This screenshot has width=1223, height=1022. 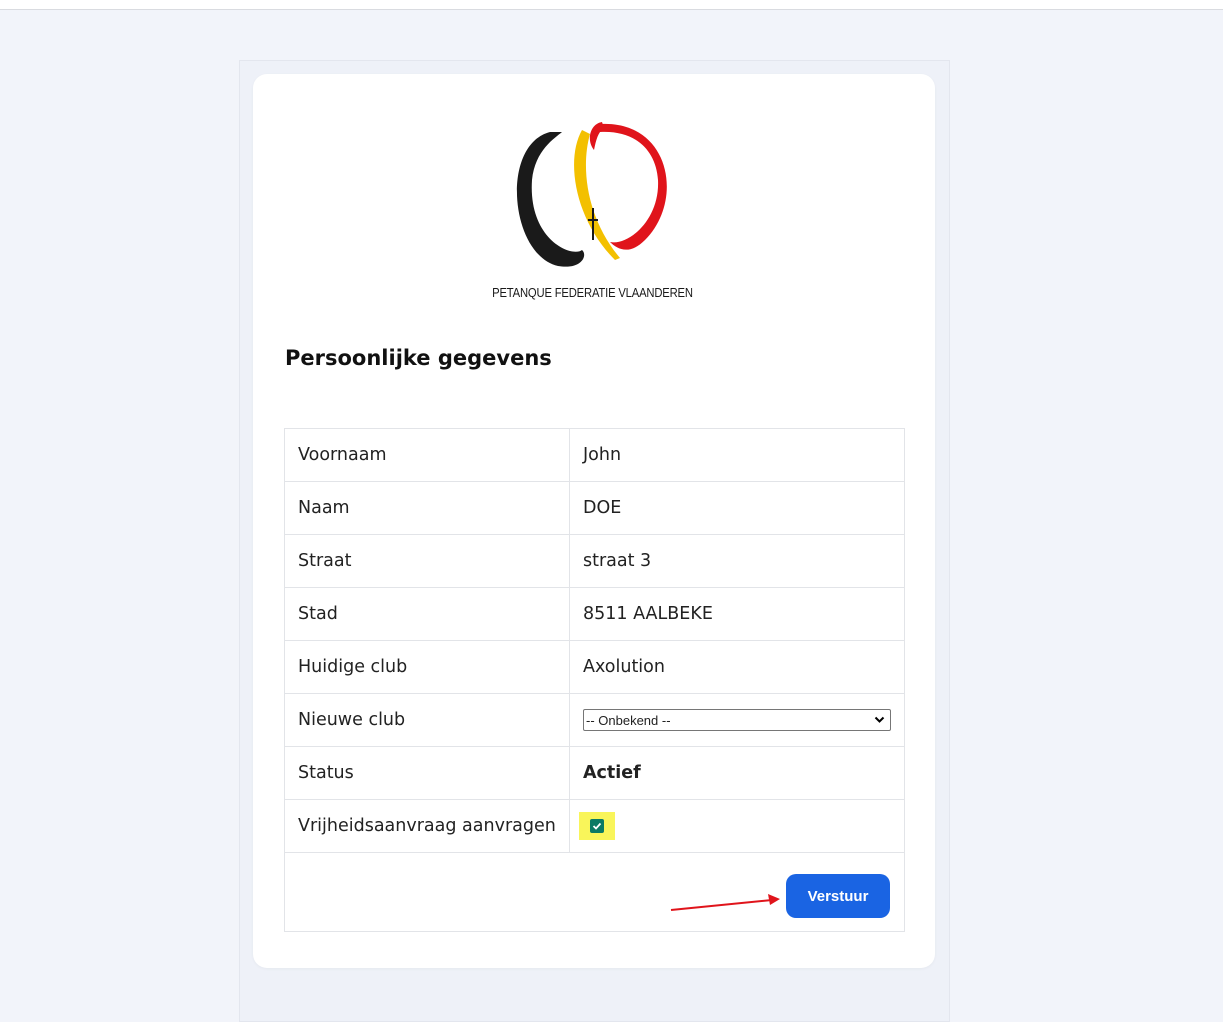 What do you see at coordinates (737, 826) in the screenshot?
I see `freedom-request-cell` at bounding box center [737, 826].